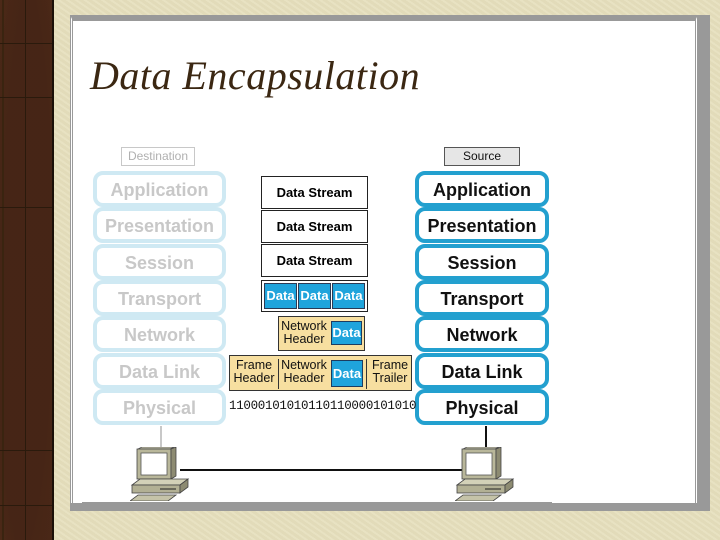 This screenshot has height=540, width=720. I want to click on src-layer-physical: Physical, so click(482, 407).